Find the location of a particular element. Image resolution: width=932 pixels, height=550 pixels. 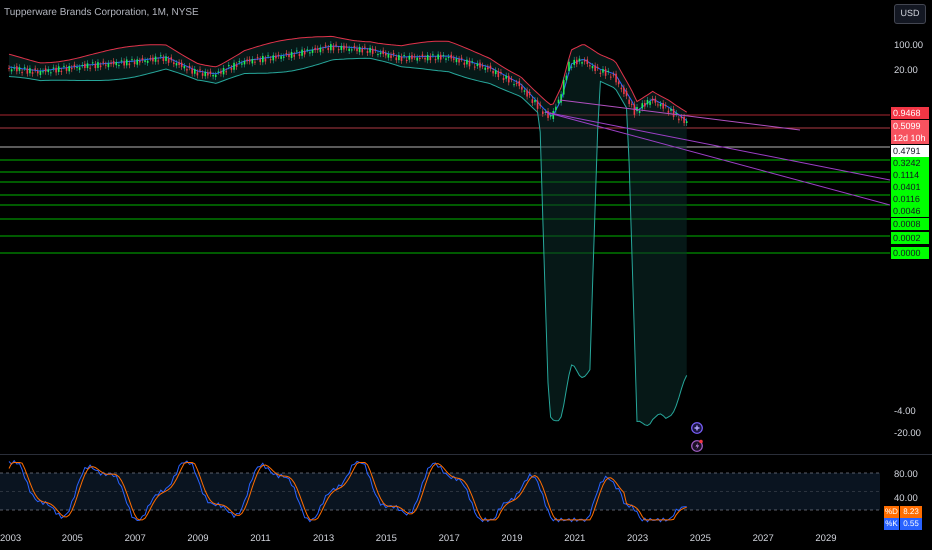

price-value: 0.0000 is located at coordinates (907, 253).